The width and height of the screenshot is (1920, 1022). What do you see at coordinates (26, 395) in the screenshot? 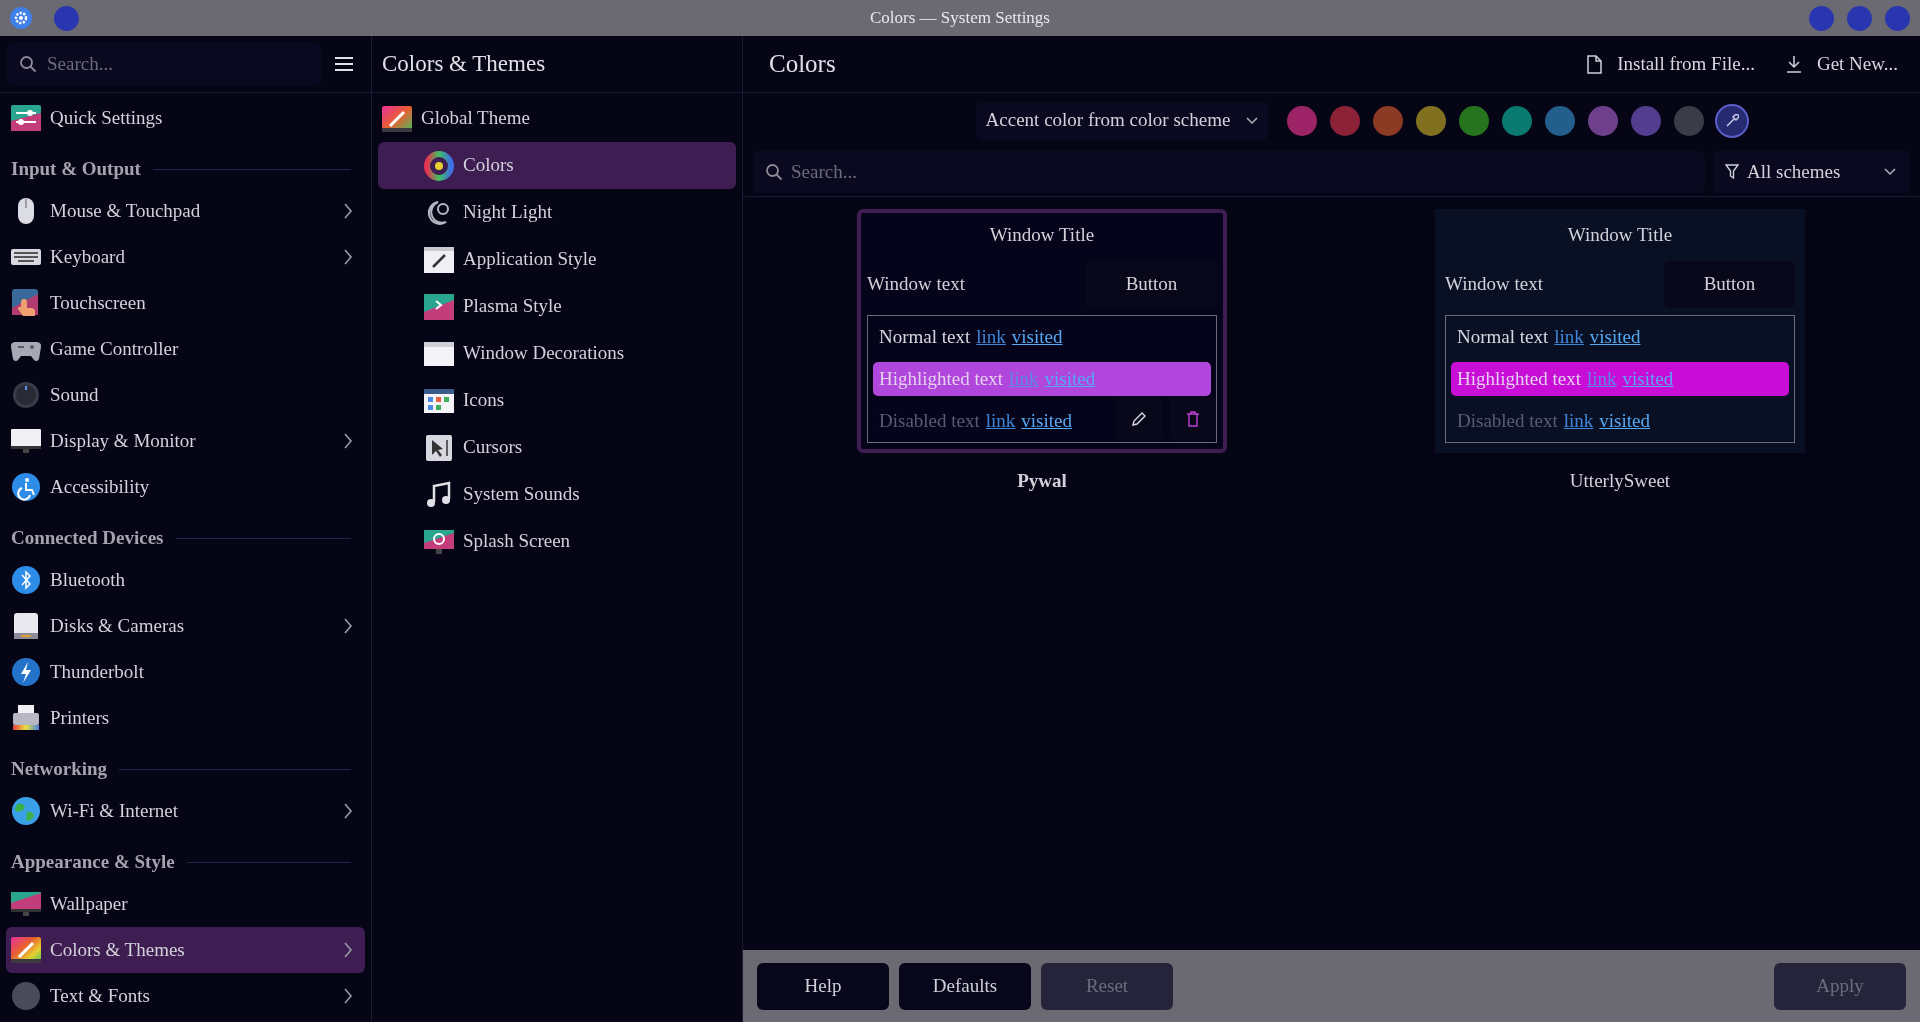
I see `knob-icon` at bounding box center [26, 395].